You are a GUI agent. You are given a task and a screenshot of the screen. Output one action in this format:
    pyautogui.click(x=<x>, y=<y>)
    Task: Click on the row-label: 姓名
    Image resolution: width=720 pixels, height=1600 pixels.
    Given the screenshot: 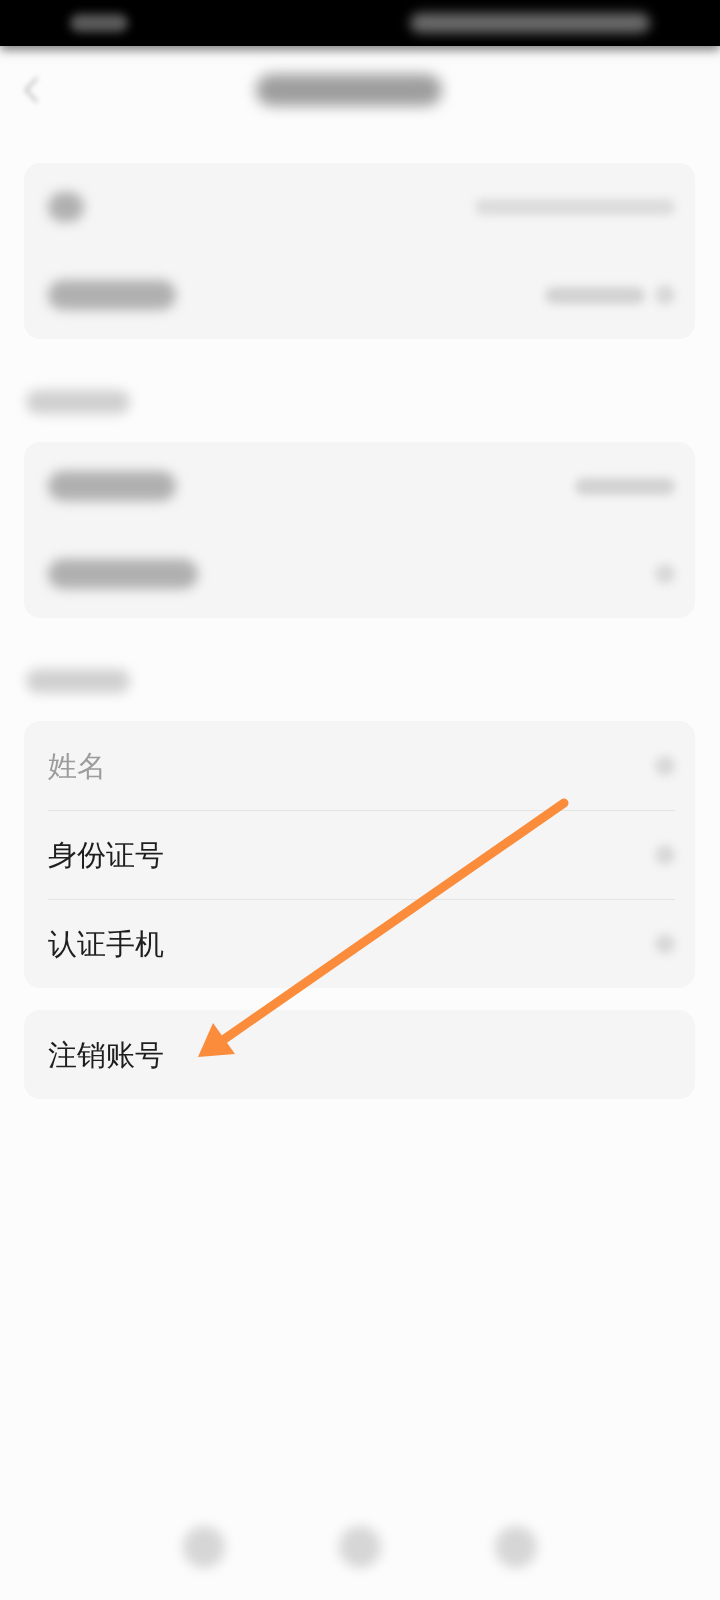 What is the action you would take?
    pyautogui.click(x=77, y=765)
    